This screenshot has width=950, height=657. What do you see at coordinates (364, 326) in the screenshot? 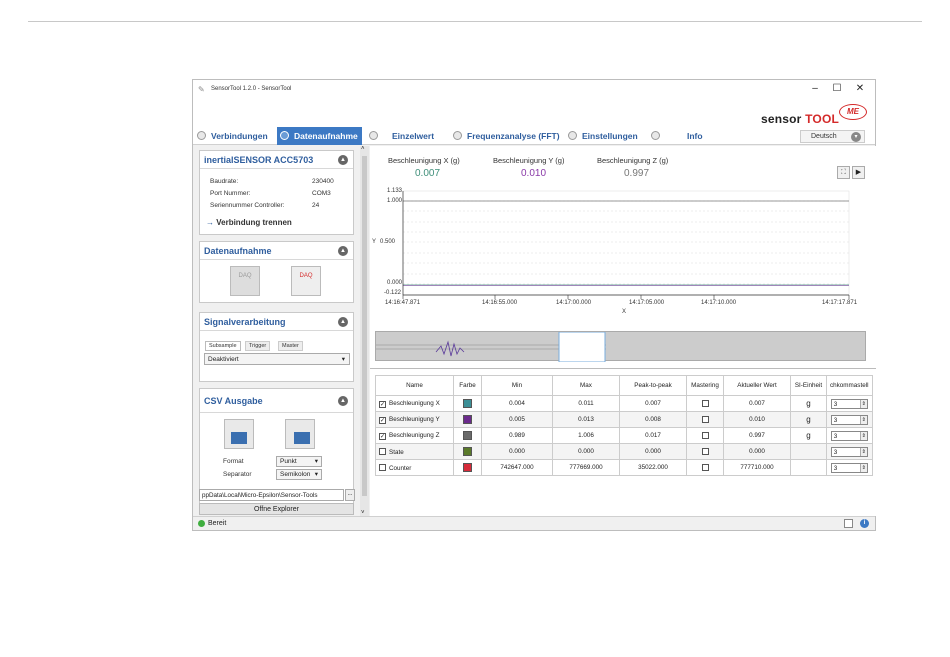
I see `scrollbar-thumb` at bounding box center [364, 326].